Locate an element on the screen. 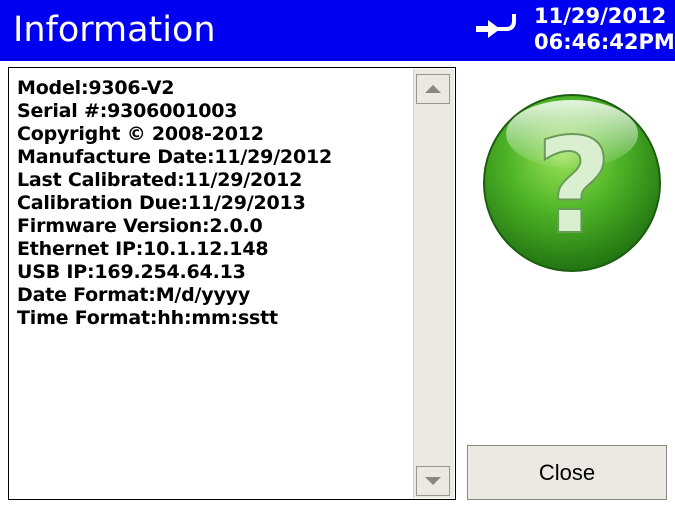 The image size is (675, 508). scroll-down-arrow-icon is located at coordinates (433, 481).